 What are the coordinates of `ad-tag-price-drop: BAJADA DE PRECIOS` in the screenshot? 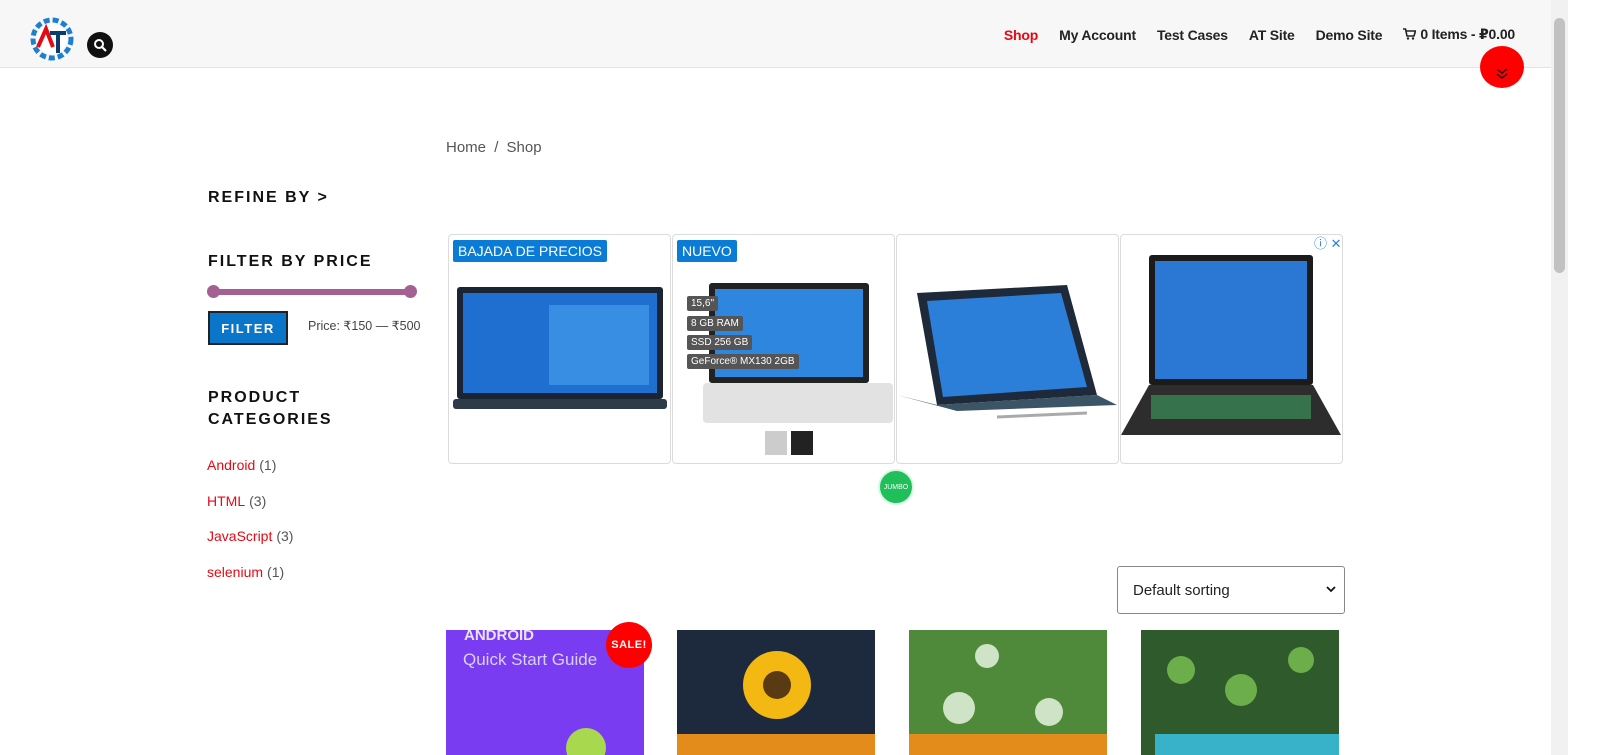 It's located at (530, 251).